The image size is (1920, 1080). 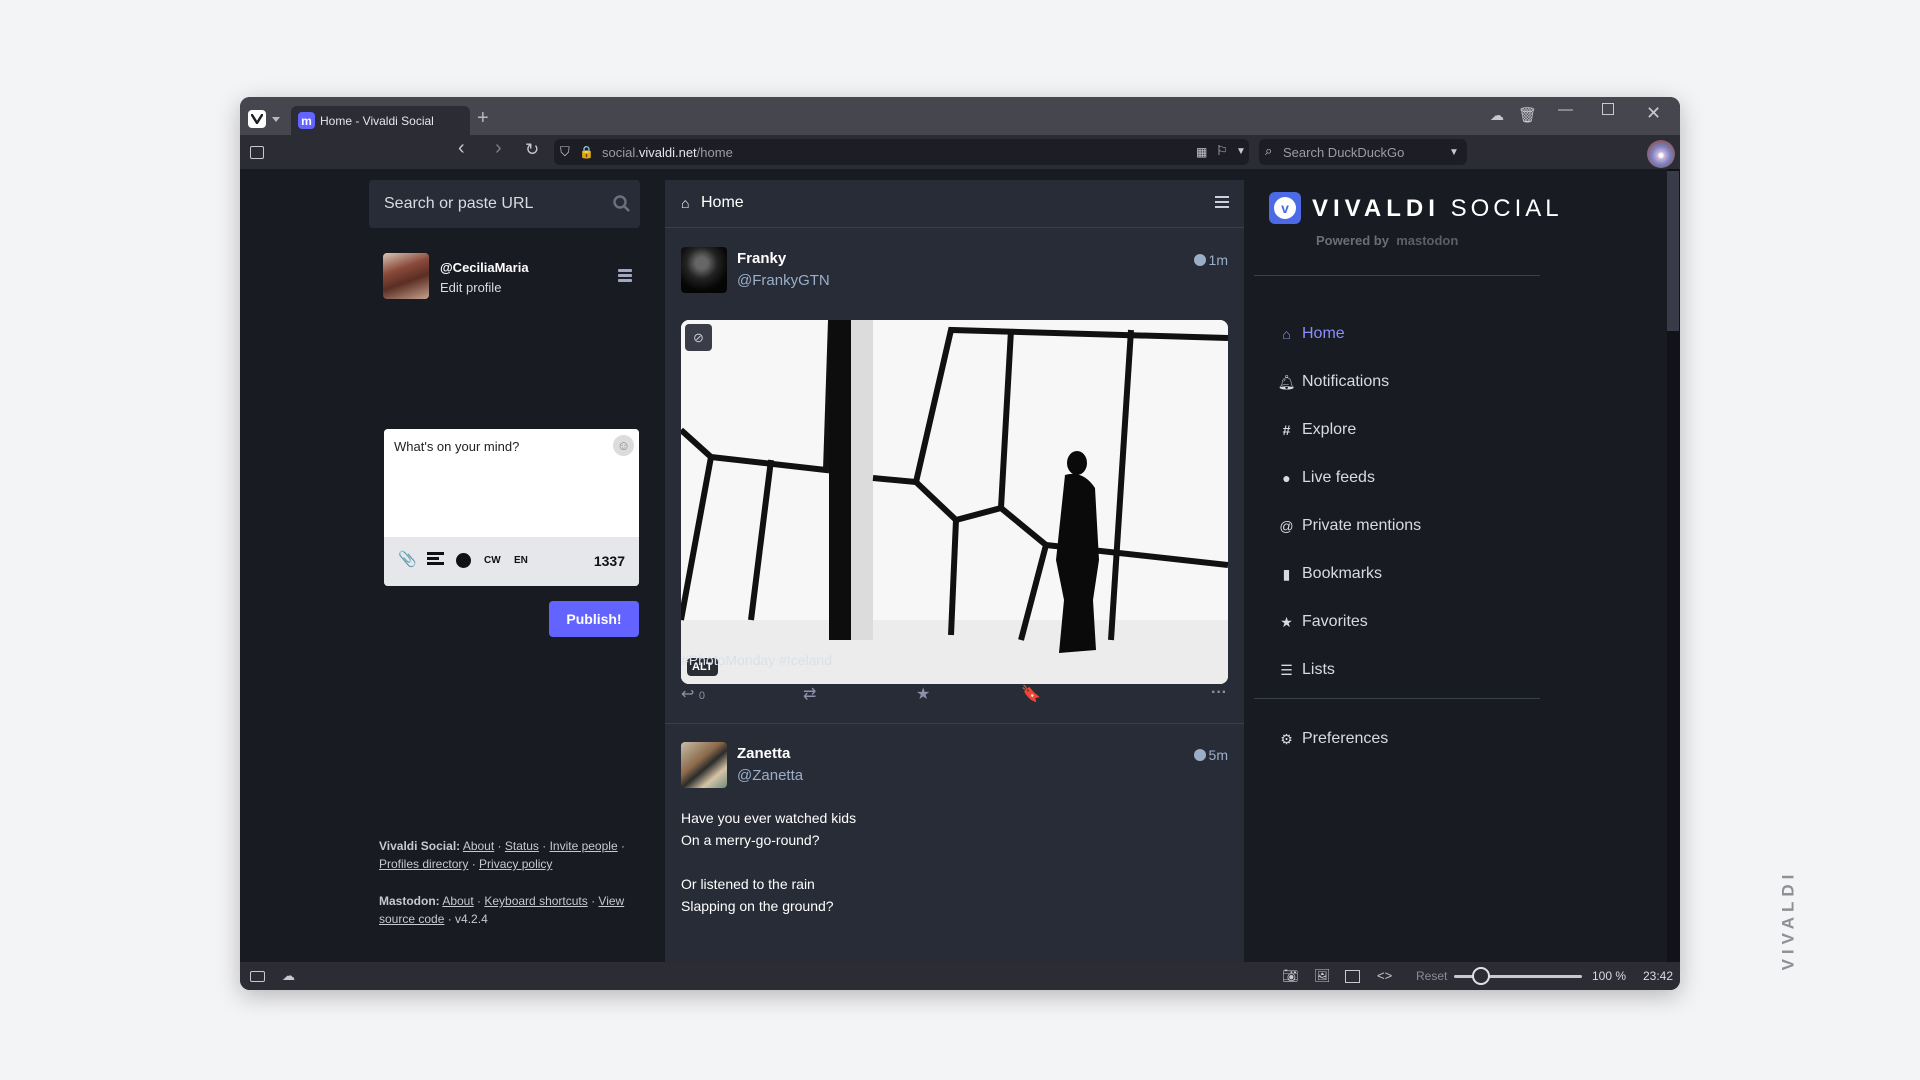 I want to click on favorite-button: ★, so click(x=923, y=694).